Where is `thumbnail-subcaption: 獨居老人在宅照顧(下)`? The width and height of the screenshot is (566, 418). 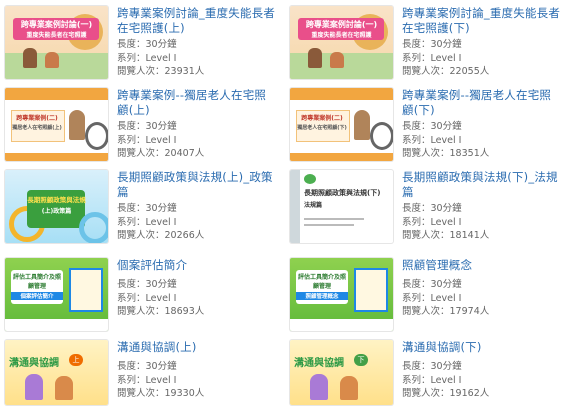 thumbnail-subcaption: 獨居老人在宅照顧(下) is located at coordinates (322, 128).